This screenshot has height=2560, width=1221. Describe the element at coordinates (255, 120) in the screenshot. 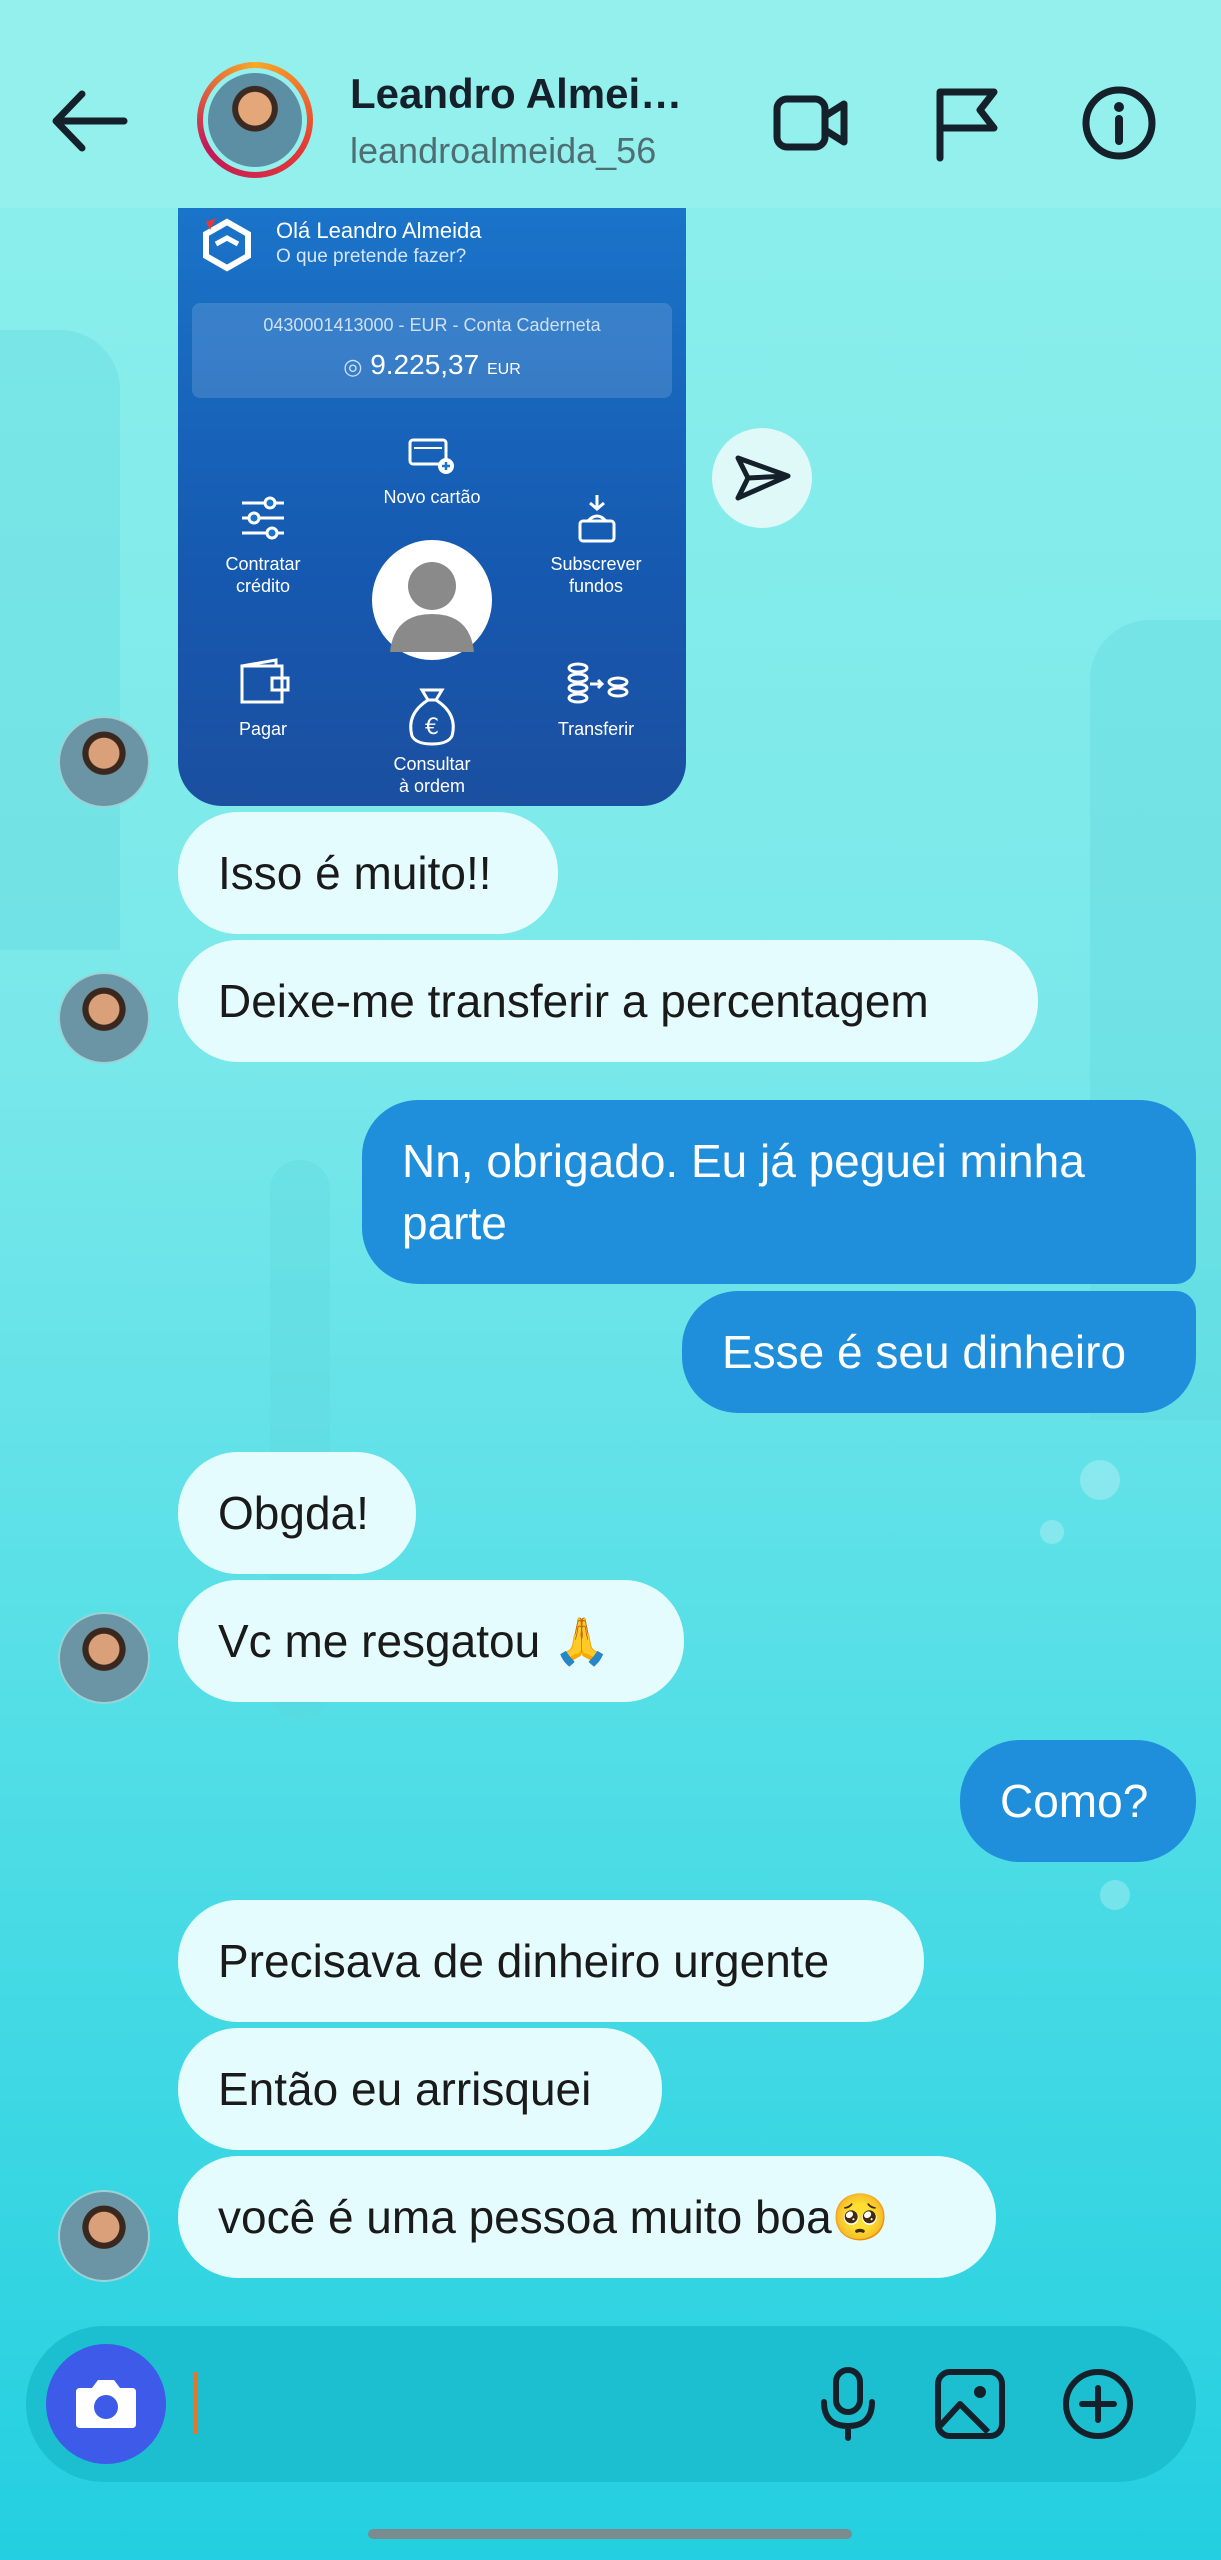

I see `contact-avatar` at that location.